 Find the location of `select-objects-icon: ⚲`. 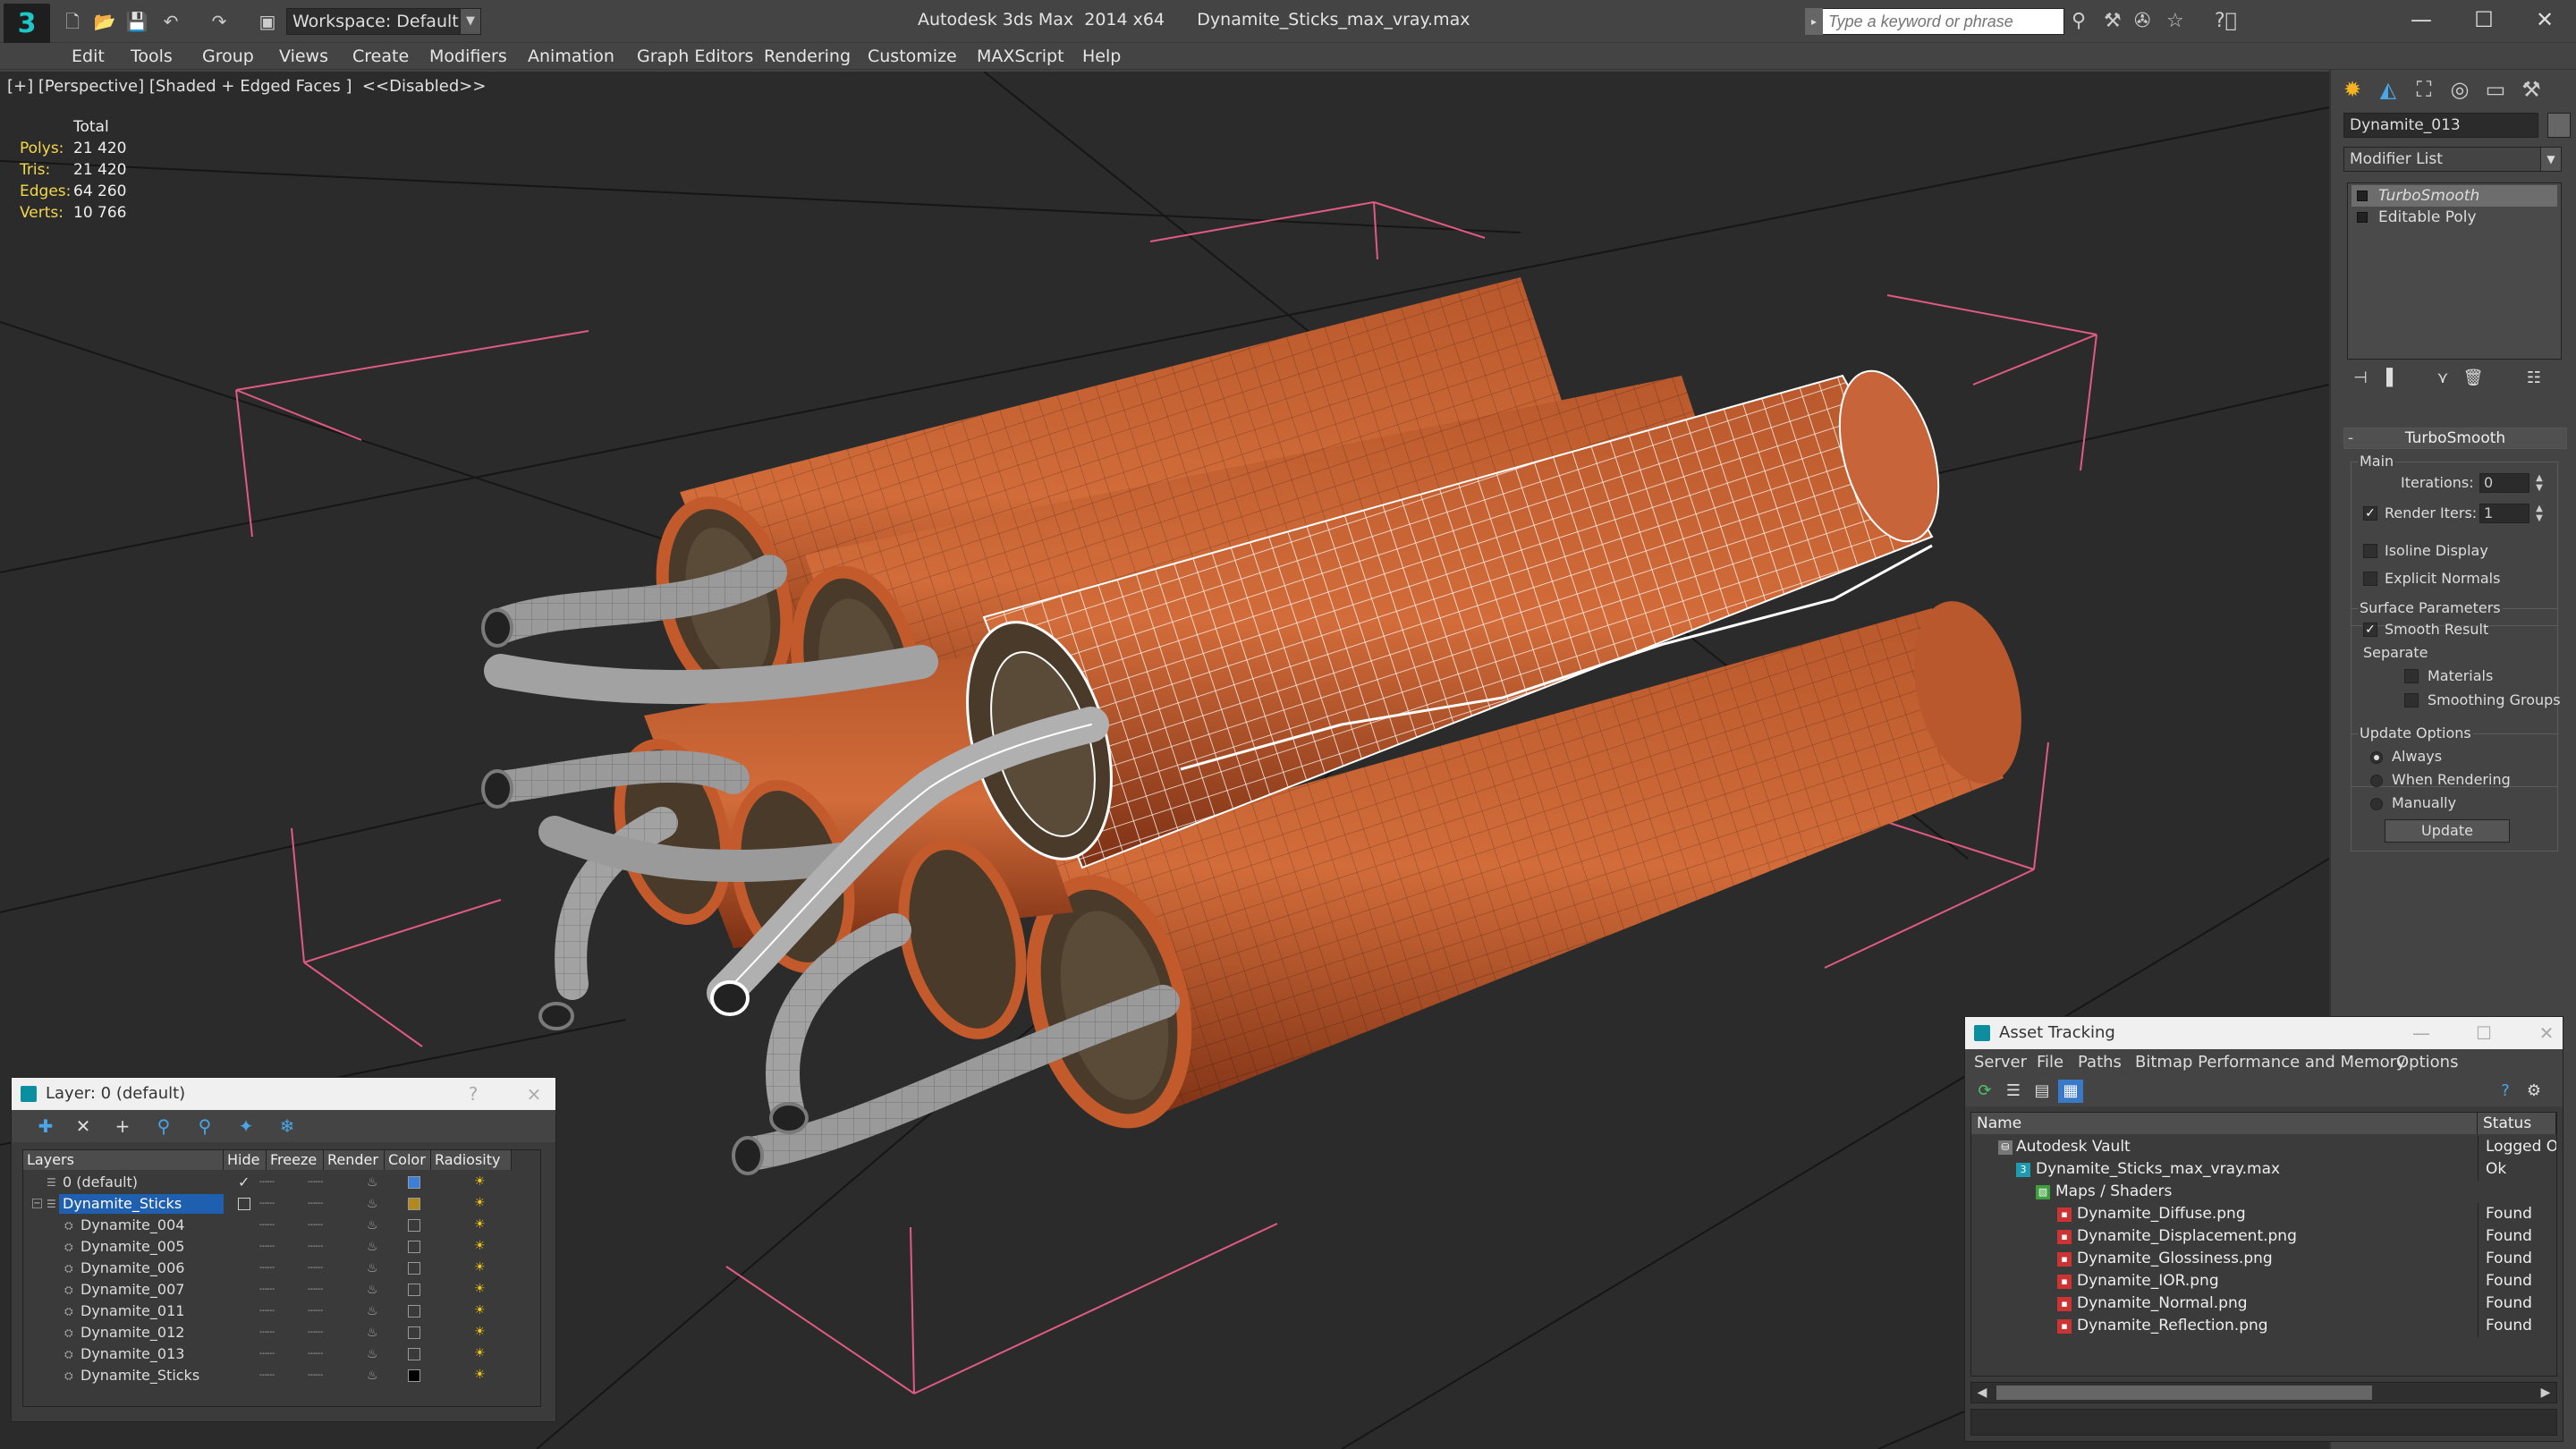

select-objects-icon: ⚲ is located at coordinates (163, 1126).